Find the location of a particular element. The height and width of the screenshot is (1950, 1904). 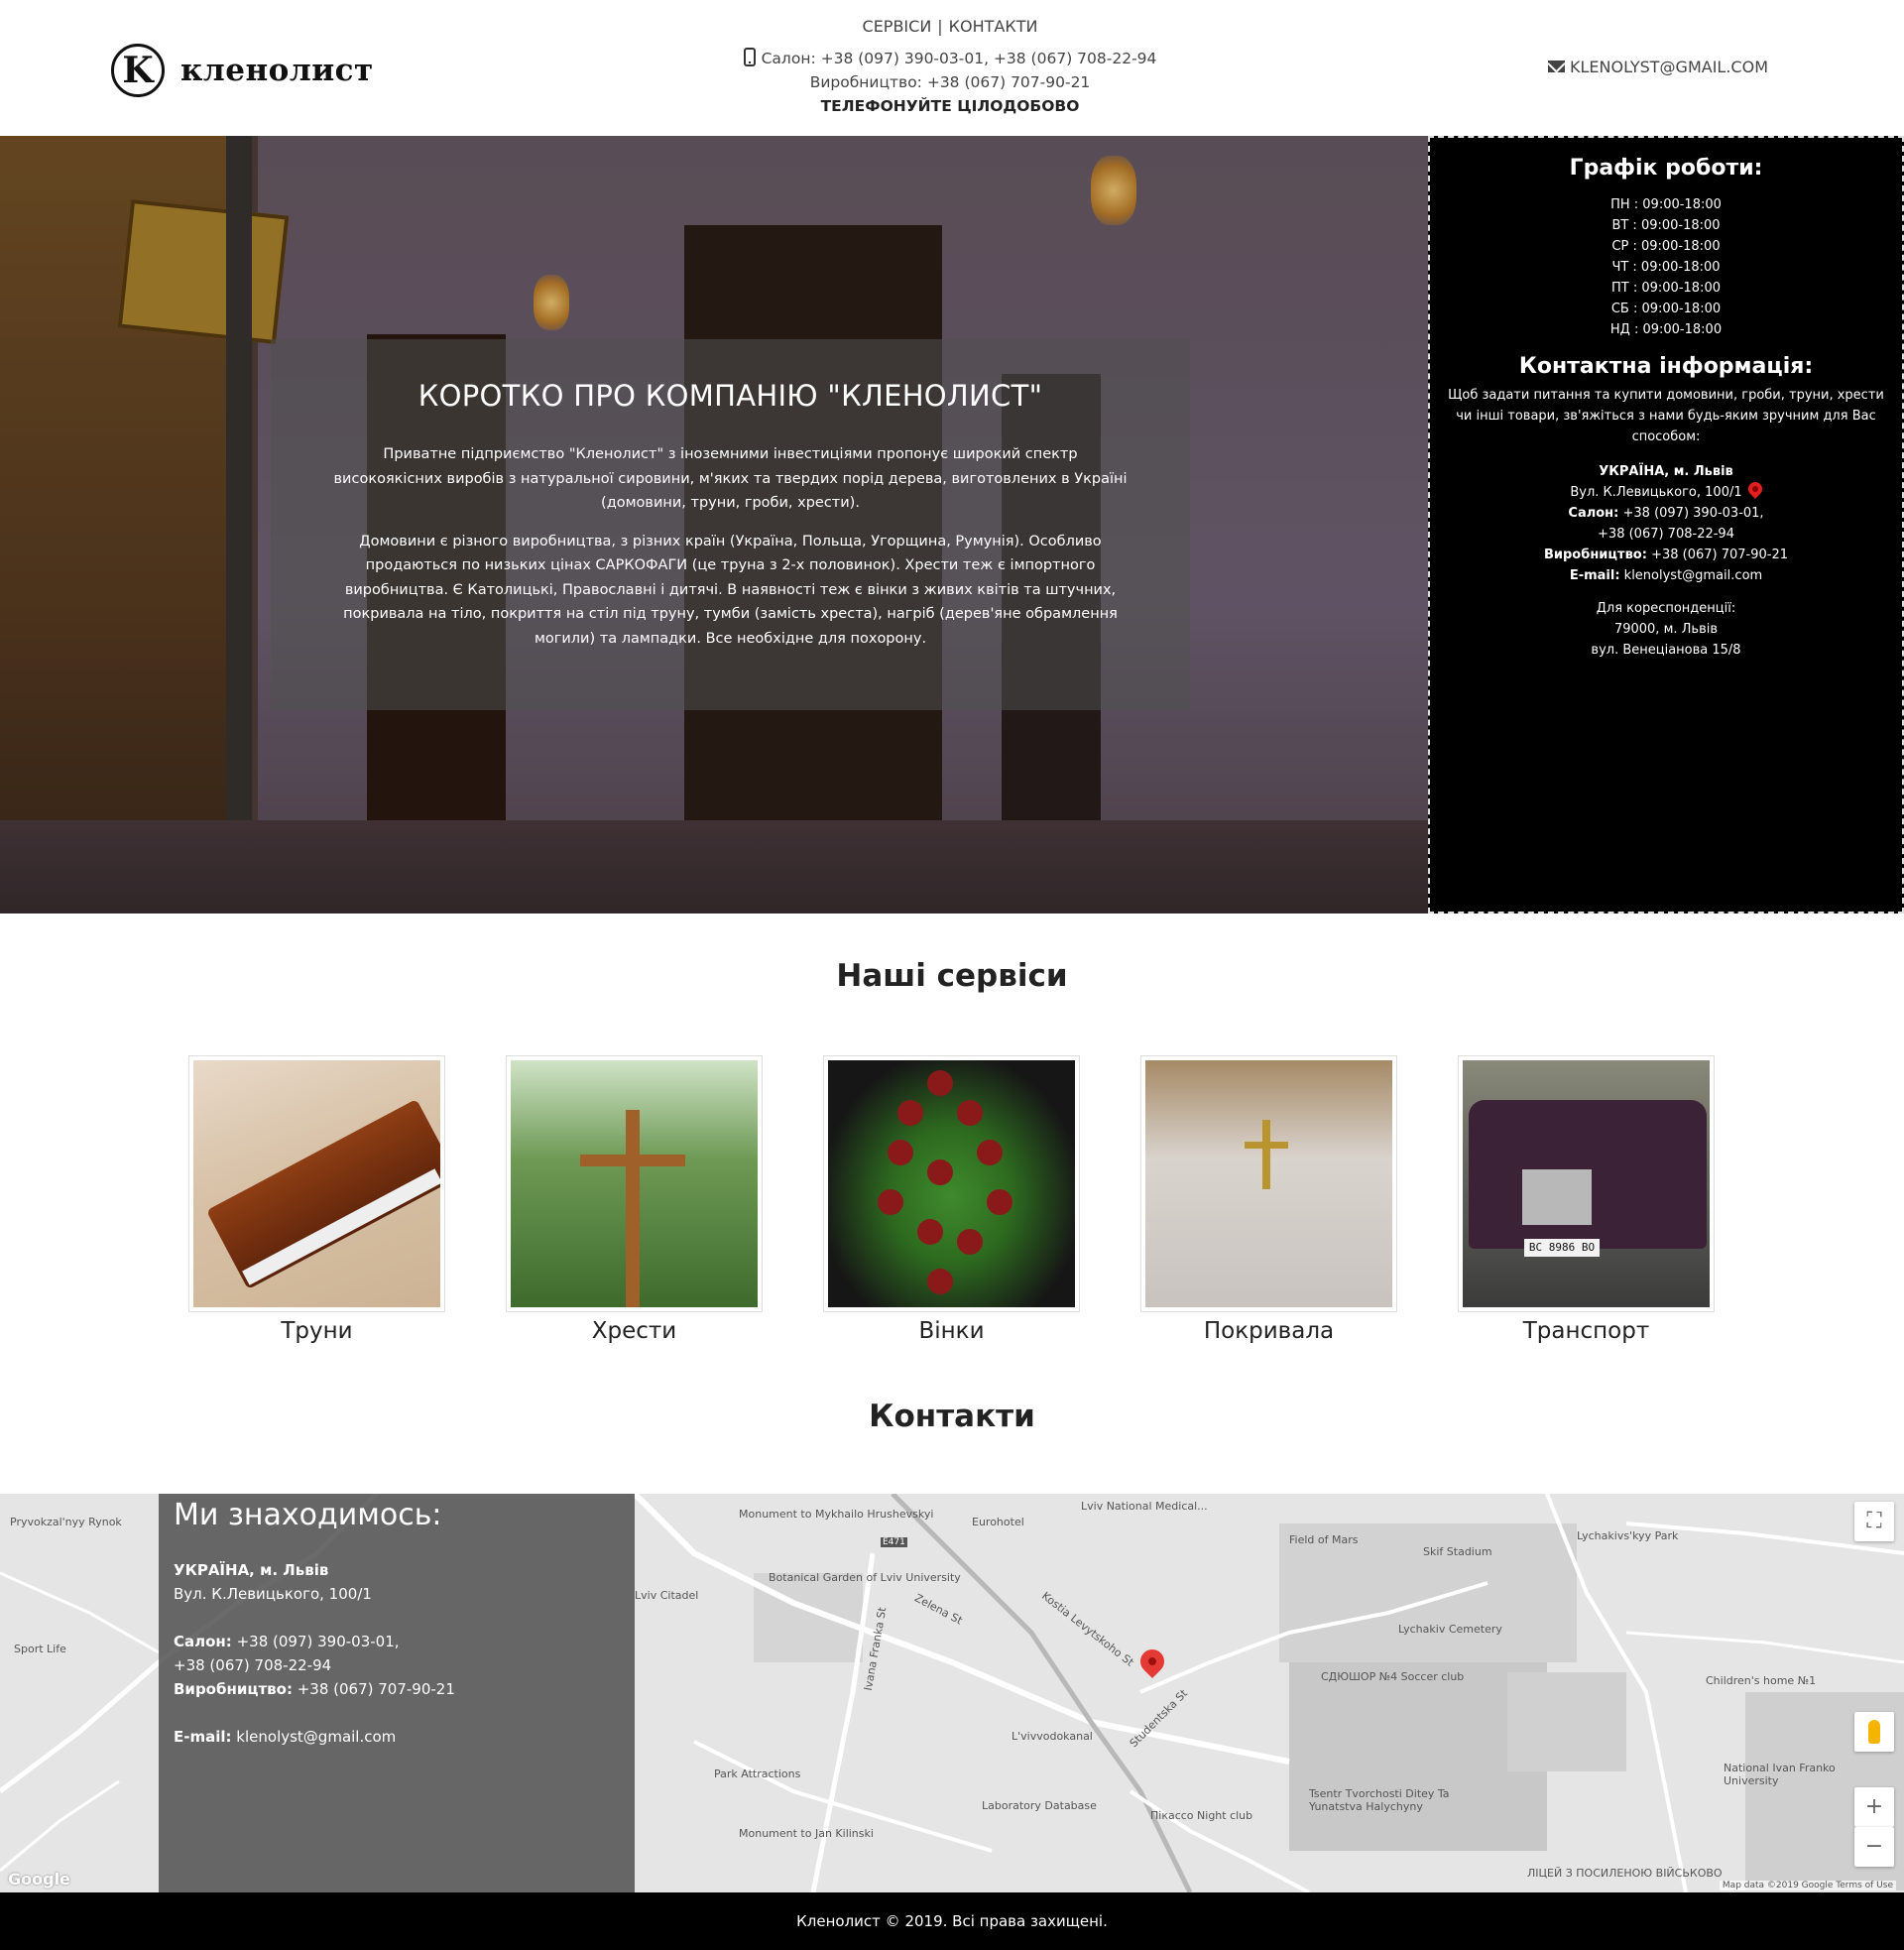

service-card-coffins: Труни is located at coordinates (316, 1200).